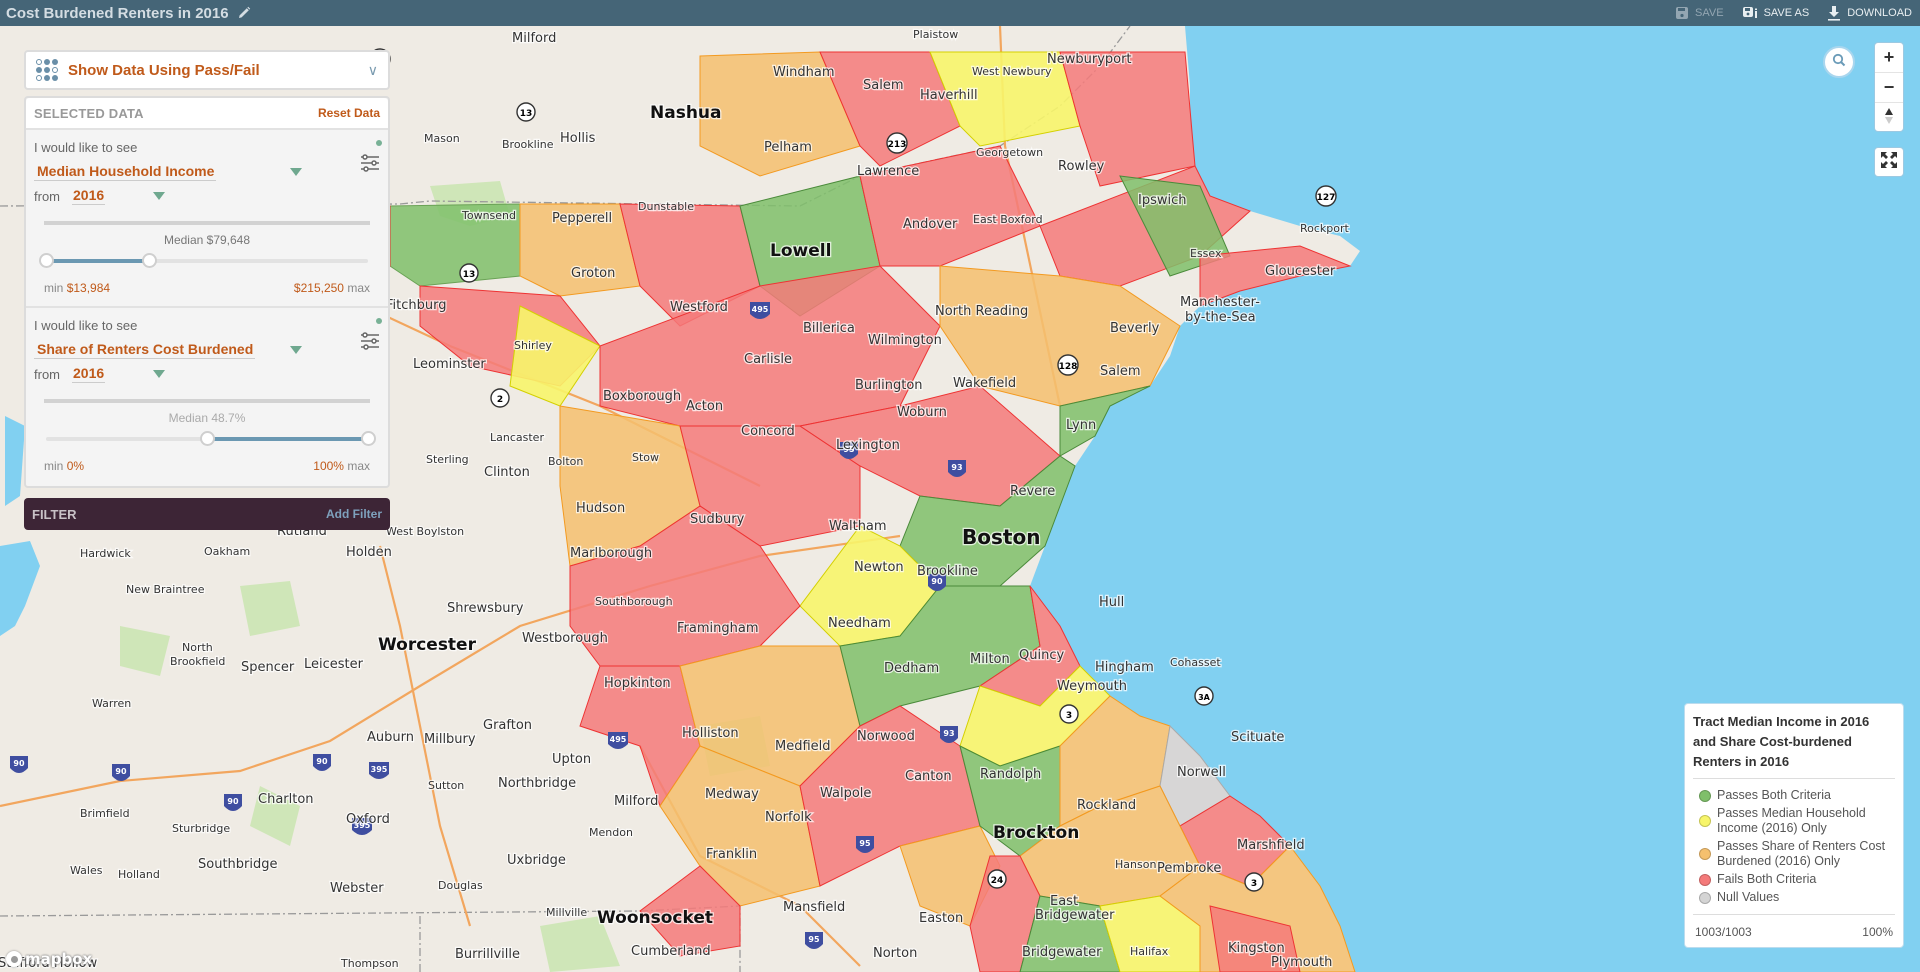  Describe the element at coordinates (1839, 62) in the screenshot. I see `map-search-button` at that location.